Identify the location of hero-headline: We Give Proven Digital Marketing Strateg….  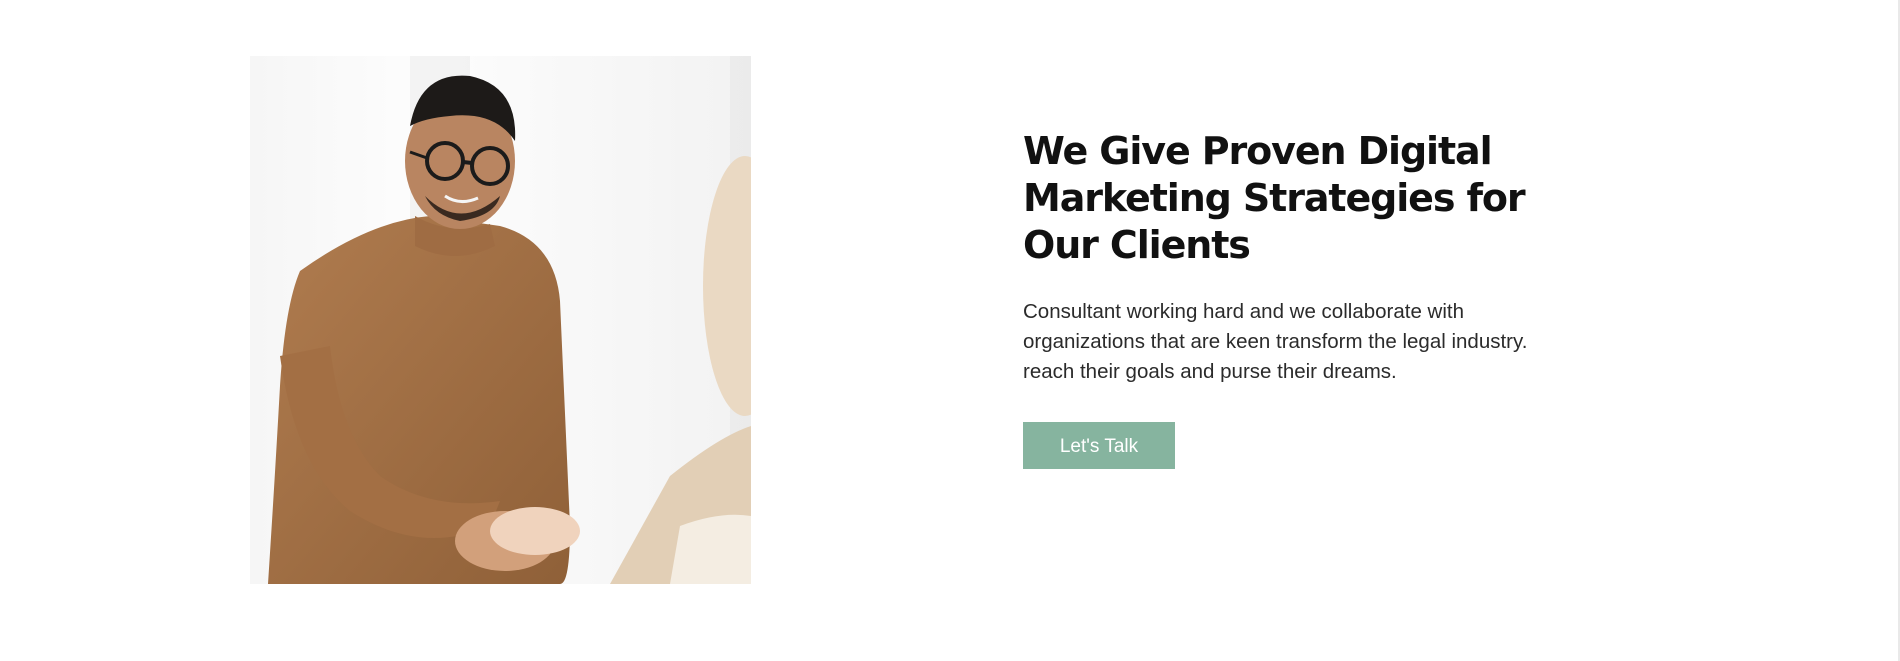
(1274, 198).